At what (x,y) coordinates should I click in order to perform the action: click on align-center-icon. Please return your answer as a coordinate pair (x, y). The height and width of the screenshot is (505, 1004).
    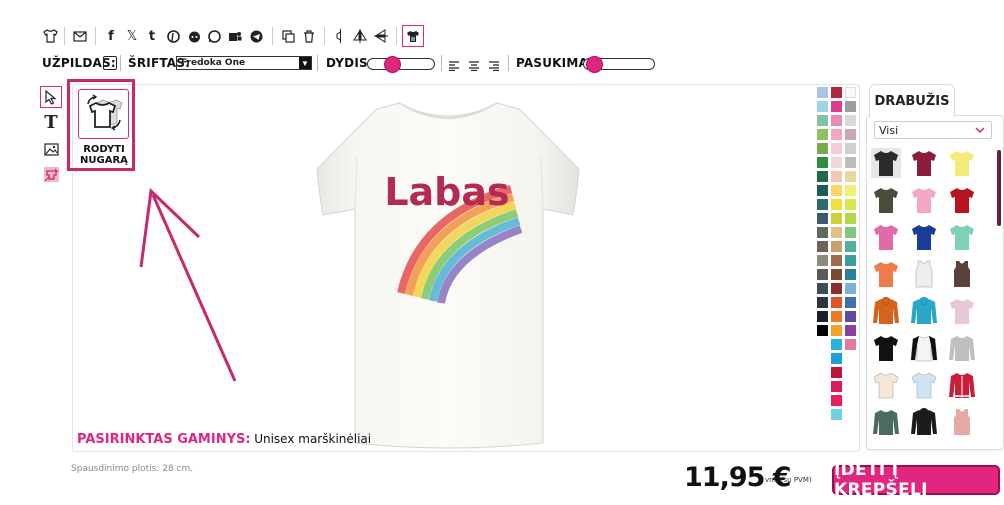
    Looking at the image, I should click on (340, 36).